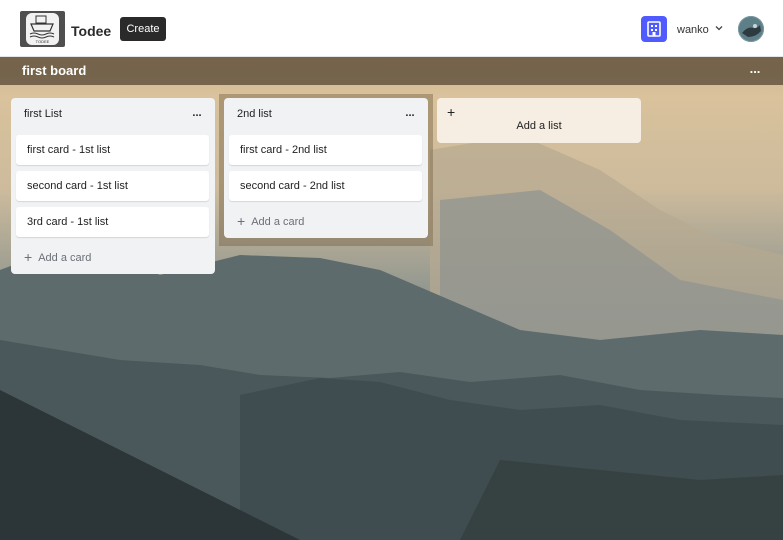  I want to click on workspace-button, so click(654, 29).